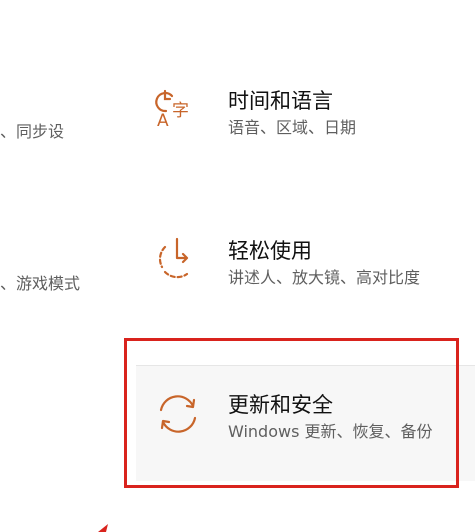  Describe the element at coordinates (32, 131) in the screenshot. I see `account-tile-desc: 、同步设` at that location.